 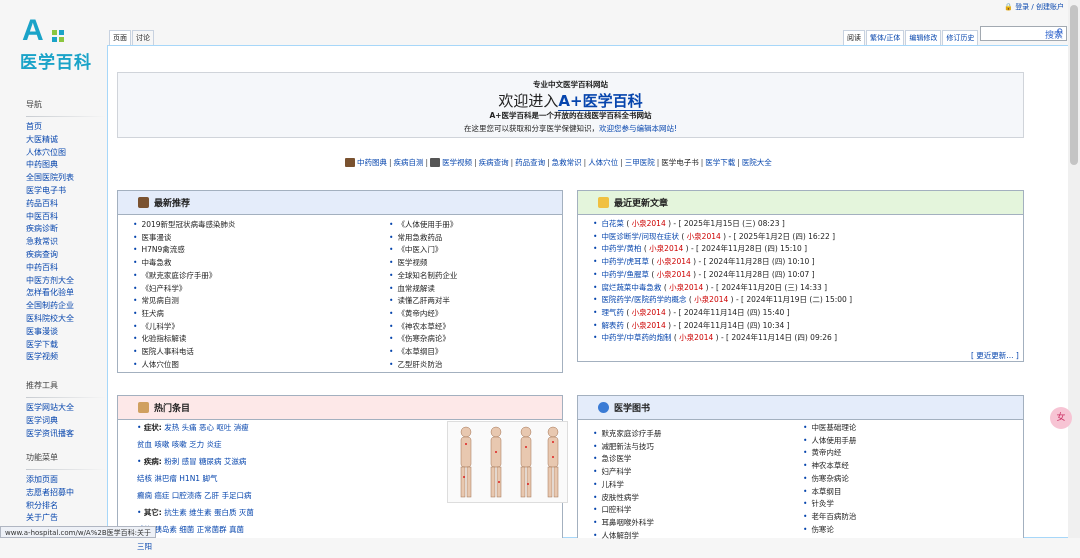 What do you see at coordinates (372, 162) in the screenshot?
I see `quicknav-link-0: 中药图典` at bounding box center [372, 162].